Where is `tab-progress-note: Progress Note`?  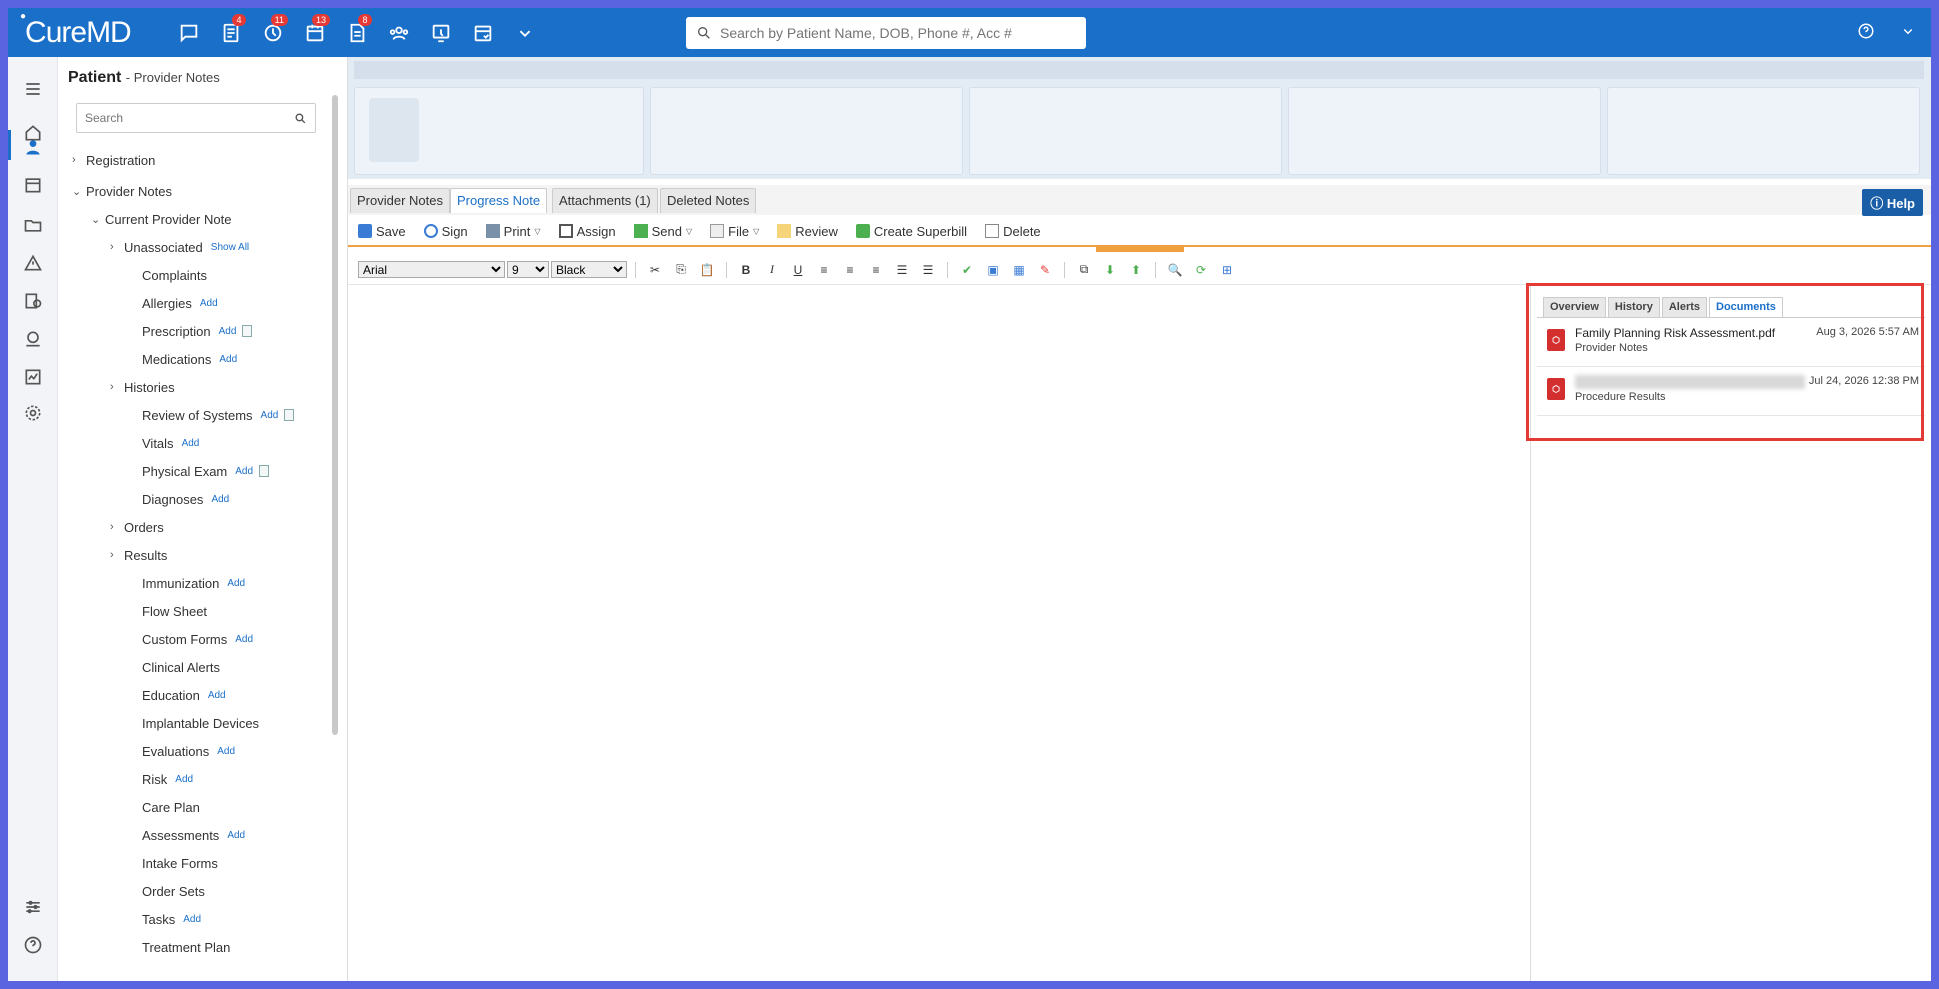 tab-progress-note: Progress Note is located at coordinates (499, 200).